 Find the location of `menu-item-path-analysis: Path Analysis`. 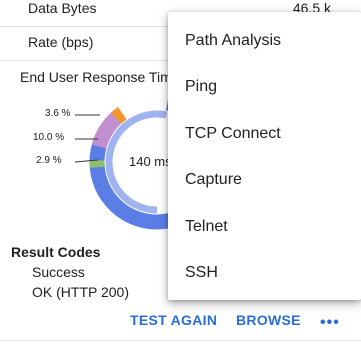

menu-item-path-analysis: Path Analysis is located at coordinates (264, 42).